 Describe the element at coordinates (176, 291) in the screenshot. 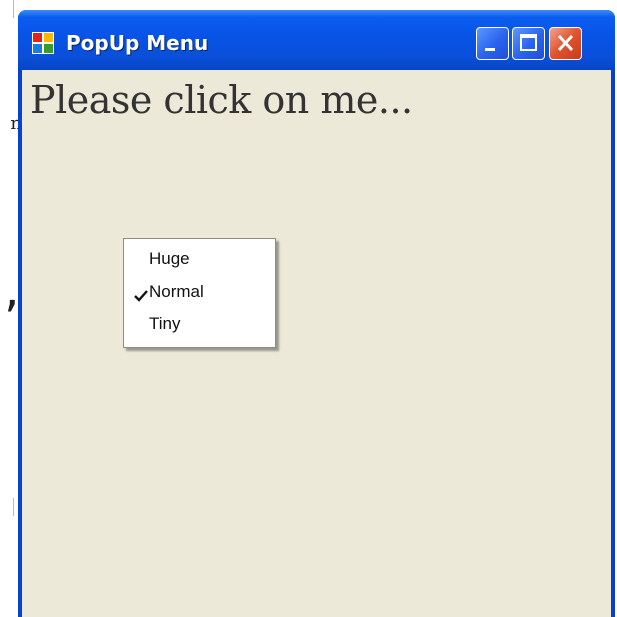

I see `menu-item-label: Normal` at that location.